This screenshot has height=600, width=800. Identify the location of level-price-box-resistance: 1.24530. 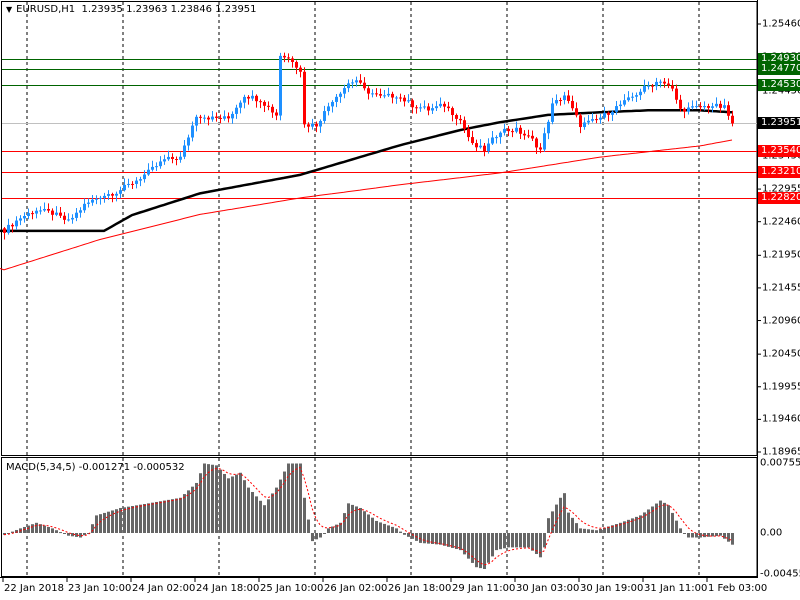
(779, 85).